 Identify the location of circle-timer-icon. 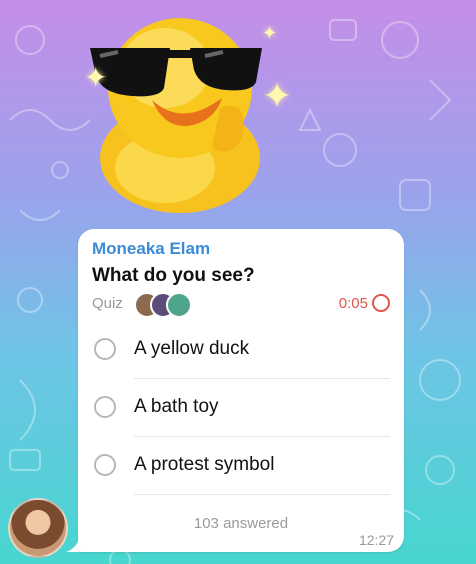
(381, 303).